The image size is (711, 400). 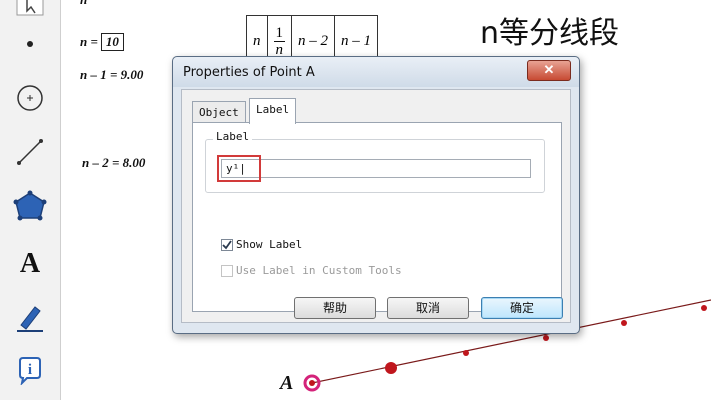 What do you see at coordinates (376, 72) in the screenshot?
I see `dialog-titlebar: Properties of Point A ✕` at bounding box center [376, 72].